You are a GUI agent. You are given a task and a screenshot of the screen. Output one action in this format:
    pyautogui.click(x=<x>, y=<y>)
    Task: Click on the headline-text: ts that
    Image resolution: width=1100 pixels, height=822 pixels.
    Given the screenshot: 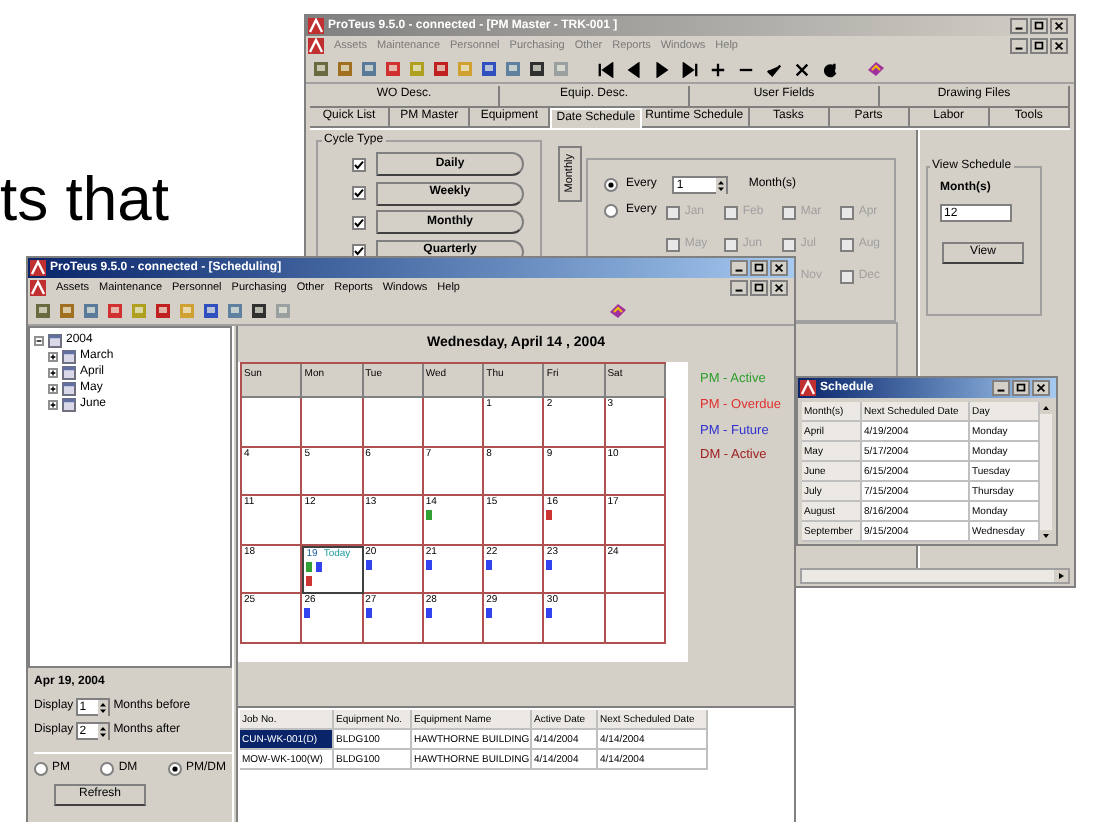 What is the action you would take?
    pyautogui.click(x=84, y=199)
    